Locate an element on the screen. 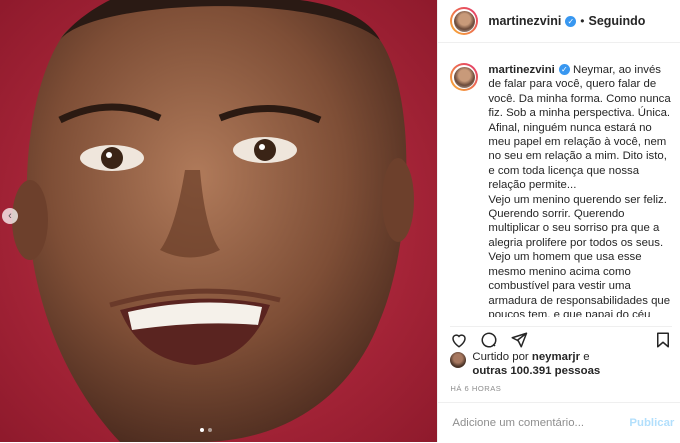  liked-by-label: Curtido por is located at coordinates (500, 357).